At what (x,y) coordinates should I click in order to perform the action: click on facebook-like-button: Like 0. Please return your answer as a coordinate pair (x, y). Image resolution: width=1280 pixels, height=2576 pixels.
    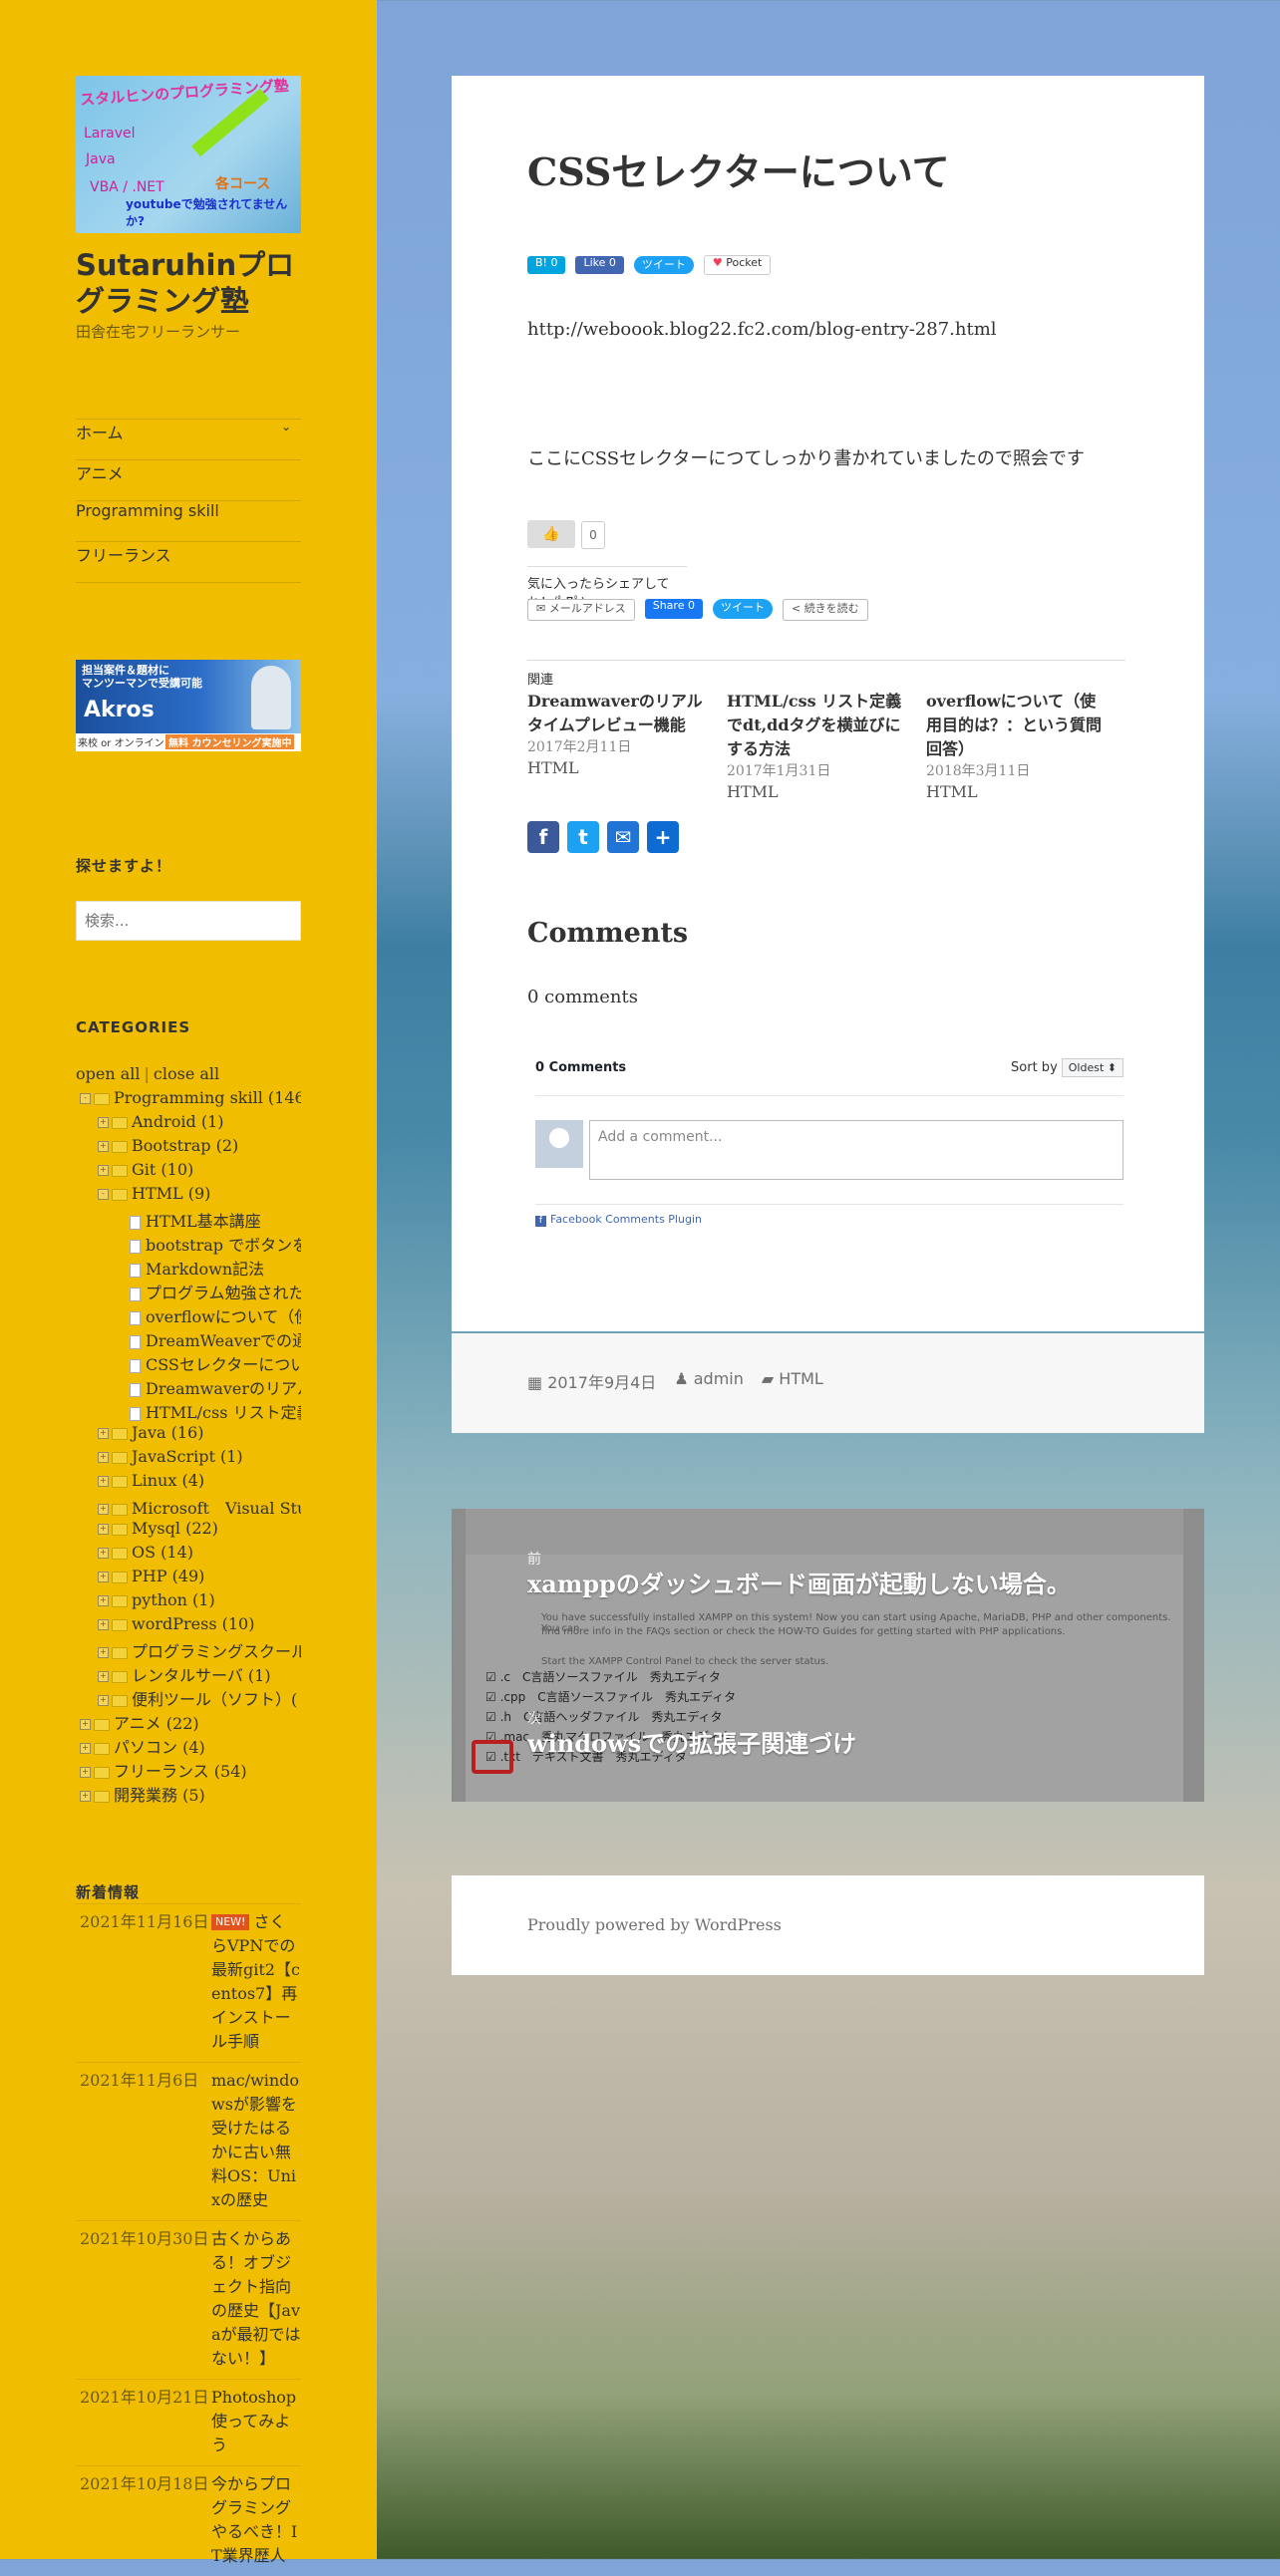
    Looking at the image, I should click on (599, 265).